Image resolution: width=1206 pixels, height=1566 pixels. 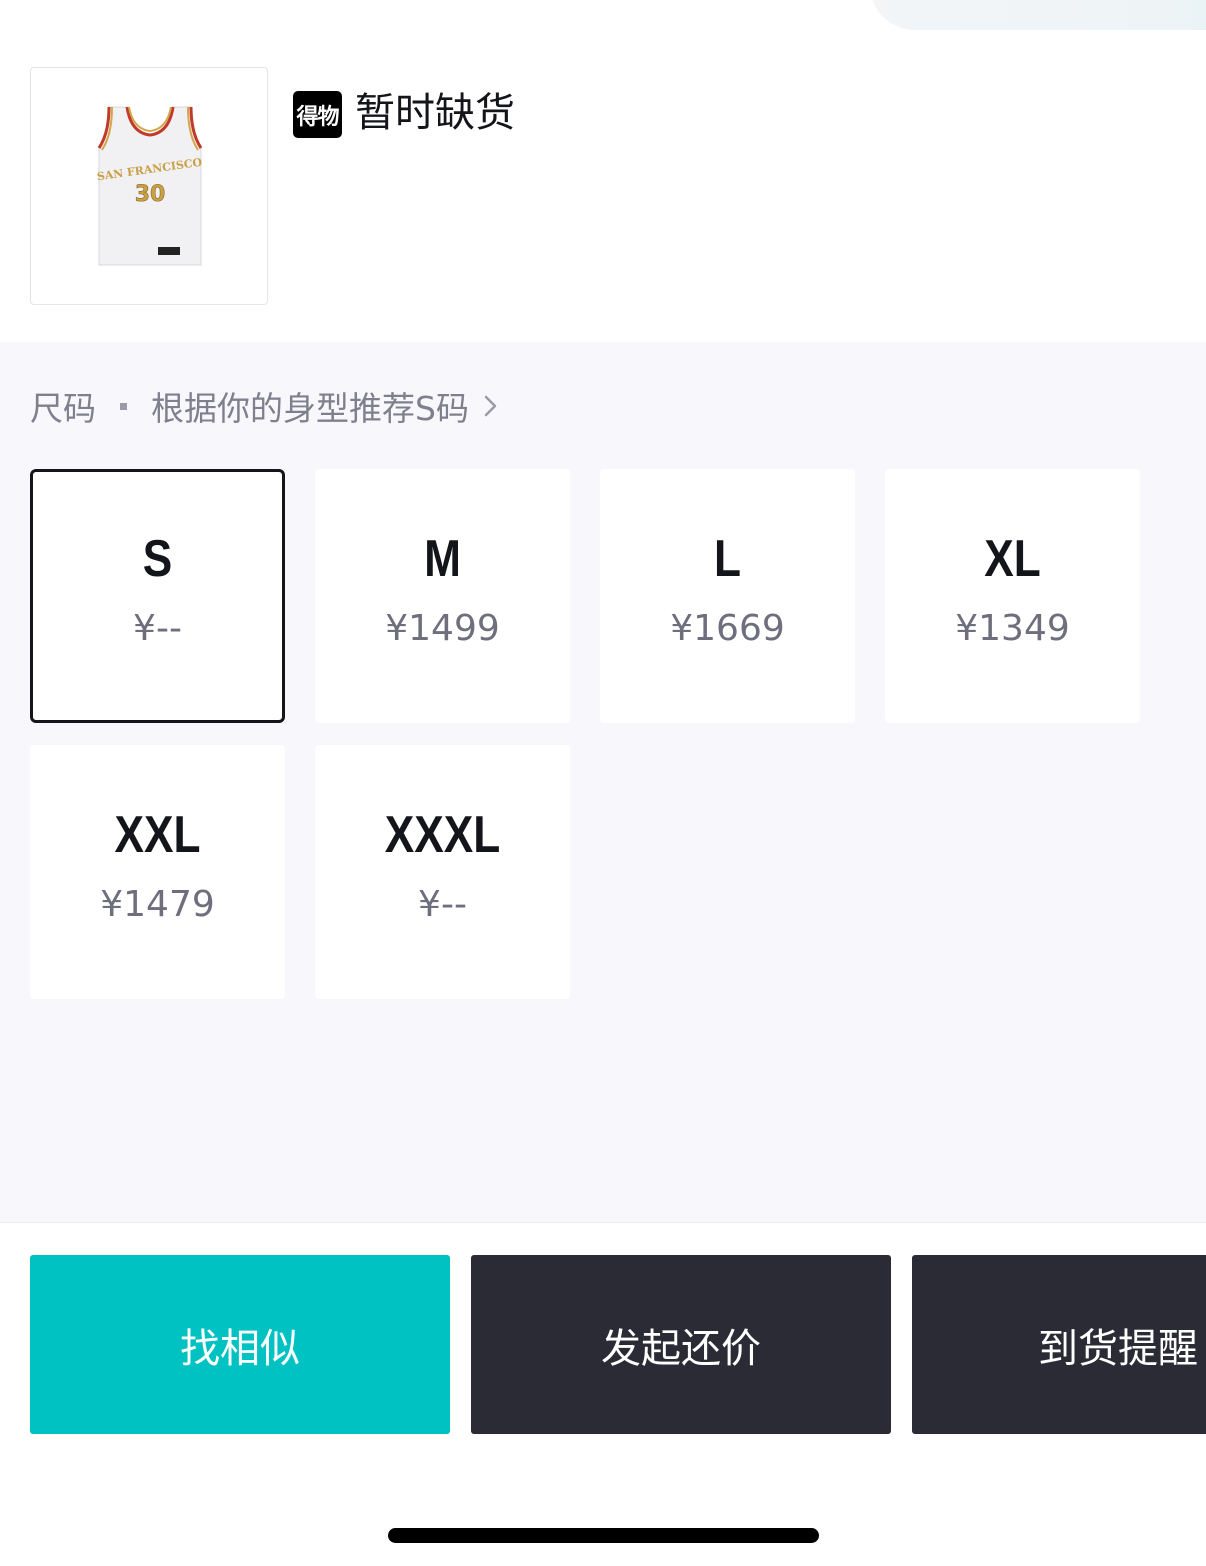 What do you see at coordinates (435, 113) in the screenshot?
I see `stock-status: 暂时缺货` at bounding box center [435, 113].